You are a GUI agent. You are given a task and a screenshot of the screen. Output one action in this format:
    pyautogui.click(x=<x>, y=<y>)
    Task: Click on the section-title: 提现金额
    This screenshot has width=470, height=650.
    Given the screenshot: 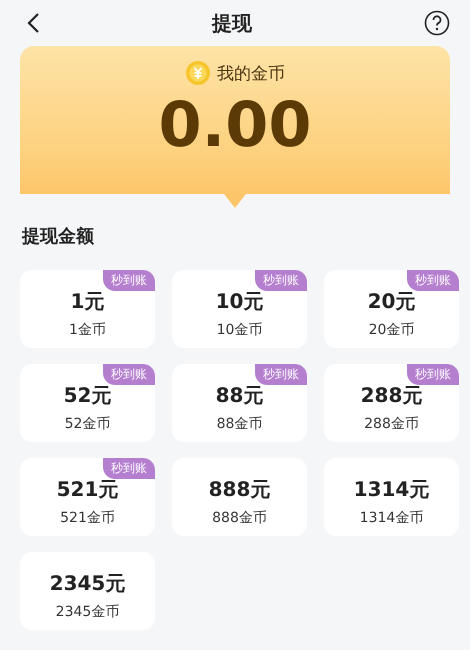 What is the action you would take?
    pyautogui.click(x=58, y=236)
    